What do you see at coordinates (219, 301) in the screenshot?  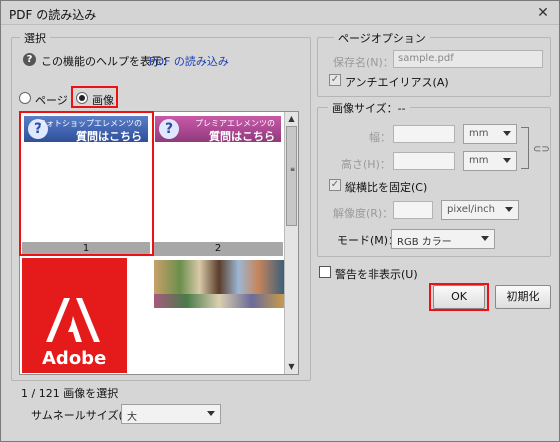 I see `thumbnail-4-photos-row2` at bounding box center [219, 301].